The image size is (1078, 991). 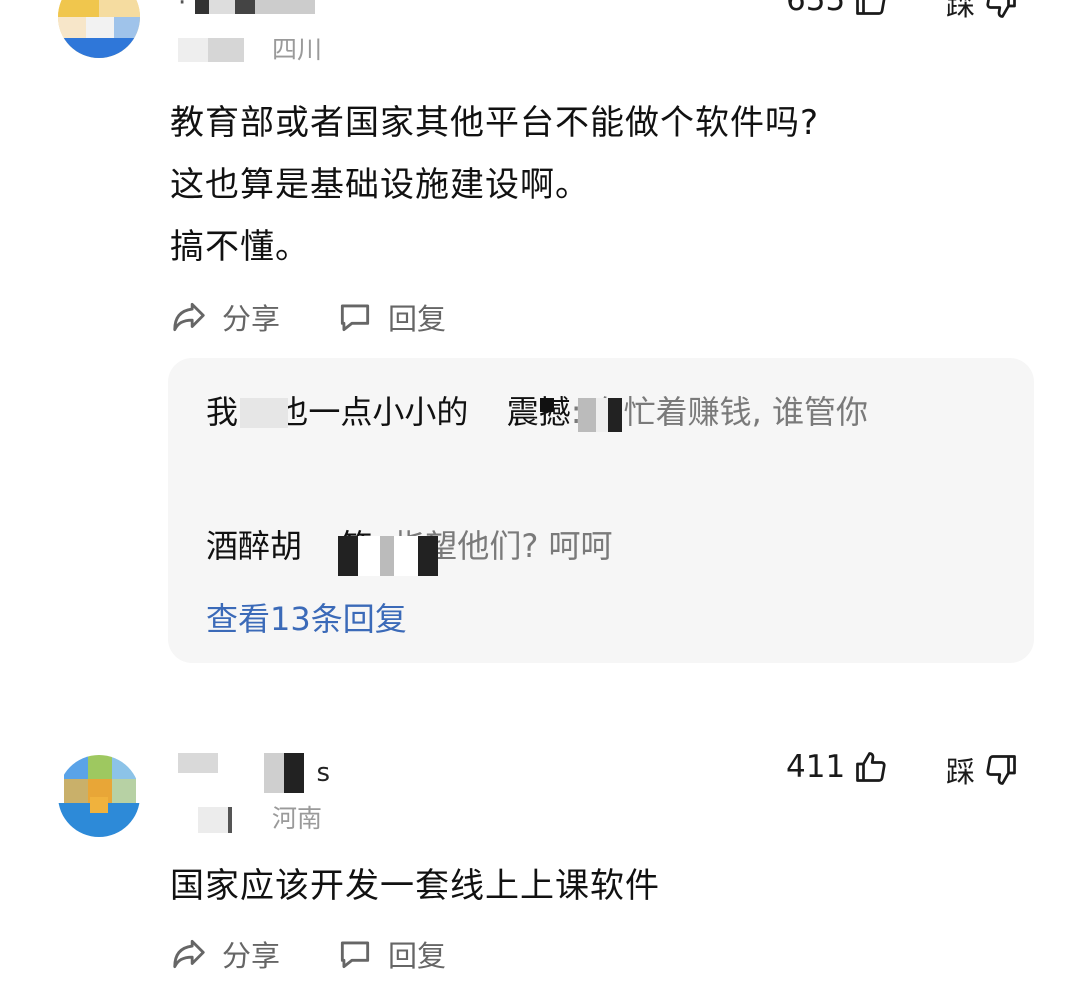 I want to click on like-button: 655, so click(x=837, y=9).